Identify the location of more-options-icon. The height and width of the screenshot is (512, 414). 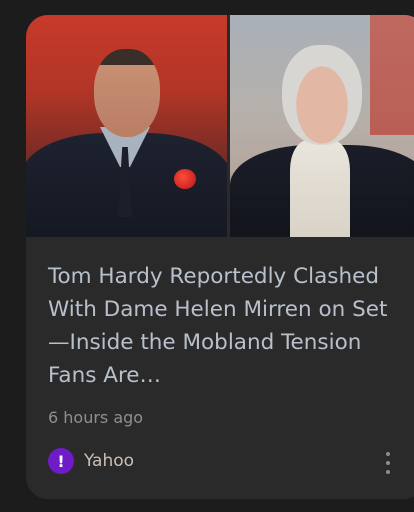
(388, 463).